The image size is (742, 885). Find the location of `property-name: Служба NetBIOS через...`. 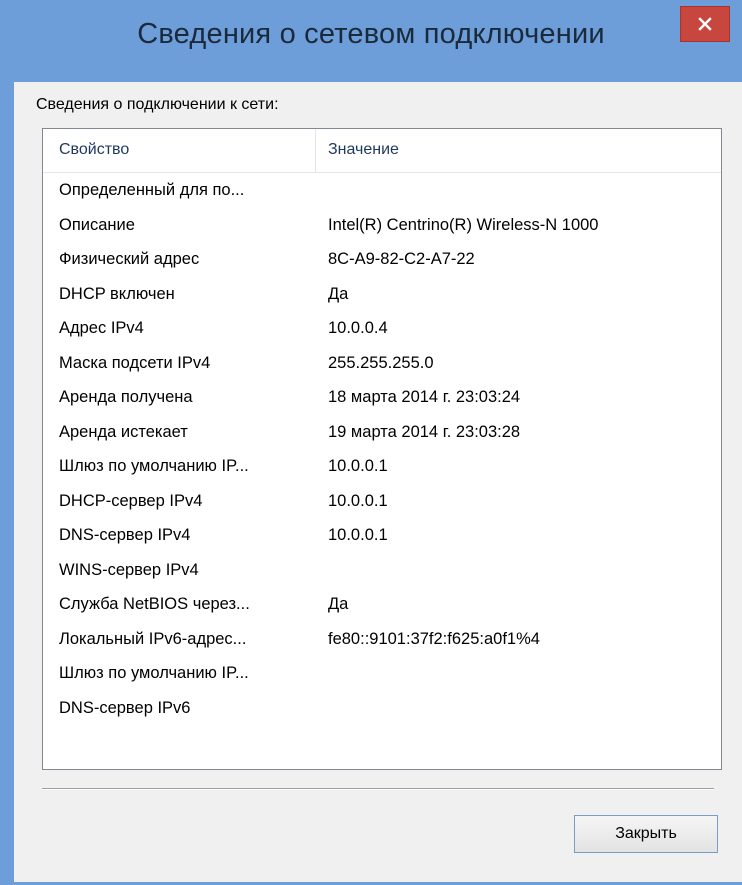

property-name: Служба NetBIOS через... is located at coordinates (154, 604).